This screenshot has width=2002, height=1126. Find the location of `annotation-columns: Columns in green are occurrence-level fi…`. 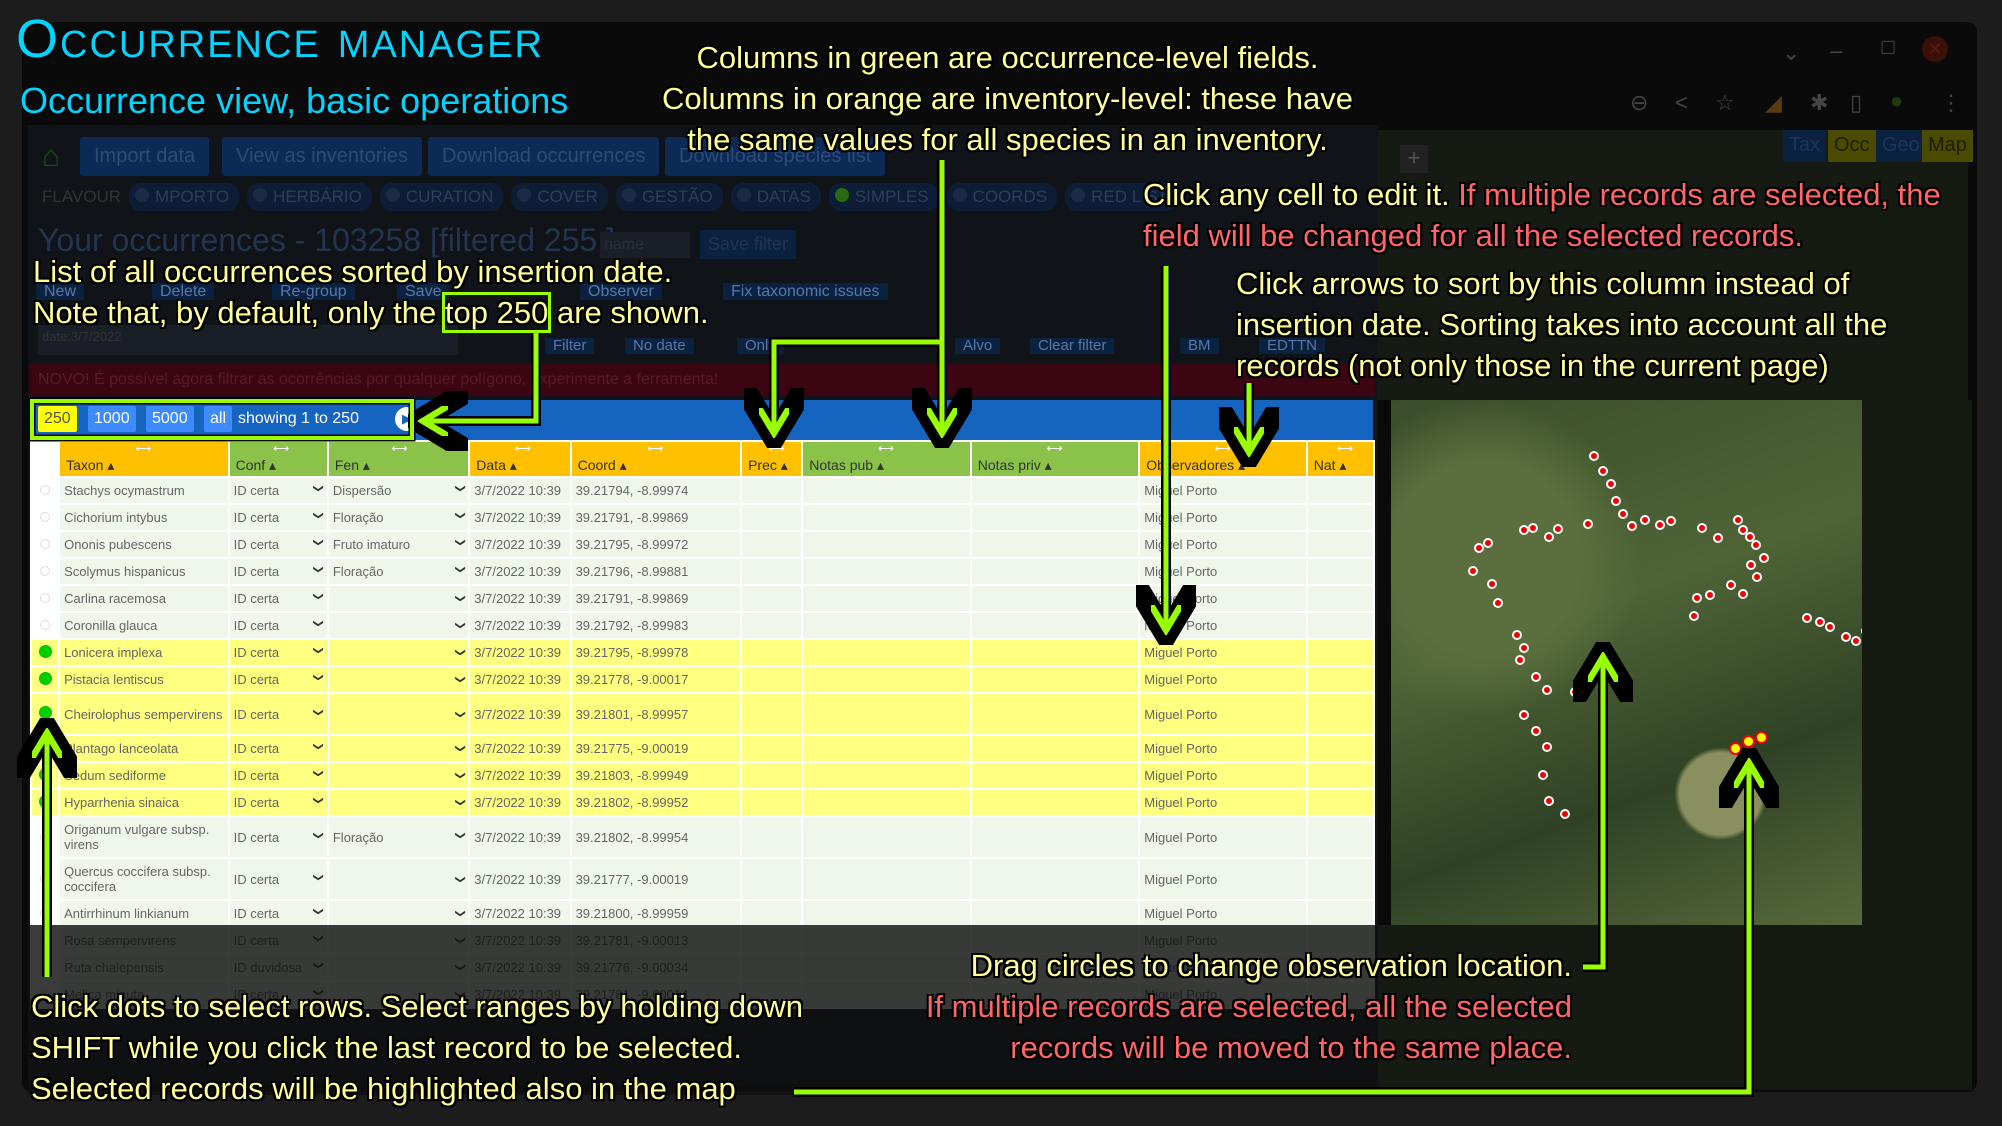

annotation-columns: Columns in green are occurrence-level fi… is located at coordinates (1007, 98).